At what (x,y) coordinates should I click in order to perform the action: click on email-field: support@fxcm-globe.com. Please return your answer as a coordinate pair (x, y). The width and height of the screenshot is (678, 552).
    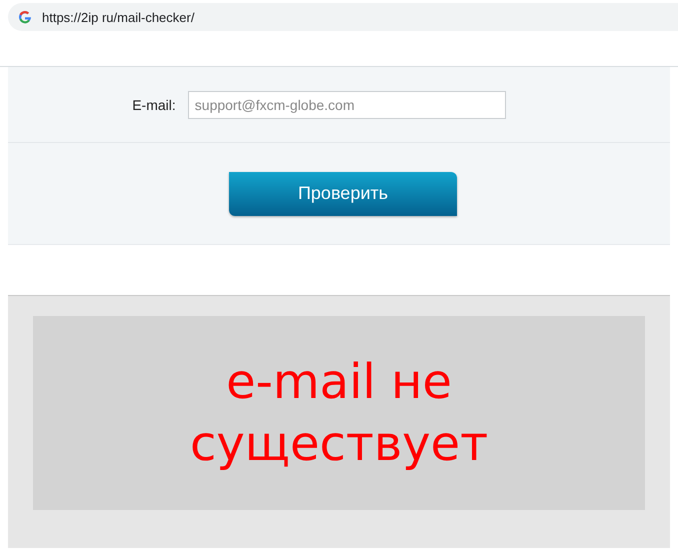
    Looking at the image, I should click on (347, 104).